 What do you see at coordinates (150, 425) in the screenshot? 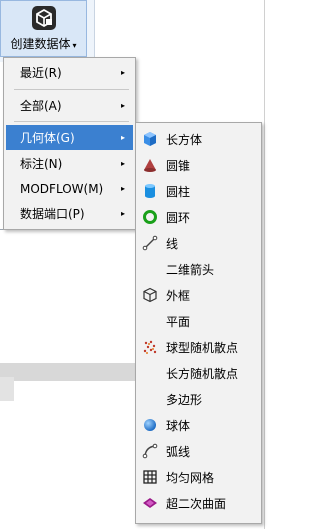
I see `sphere-icon` at bounding box center [150, 425].